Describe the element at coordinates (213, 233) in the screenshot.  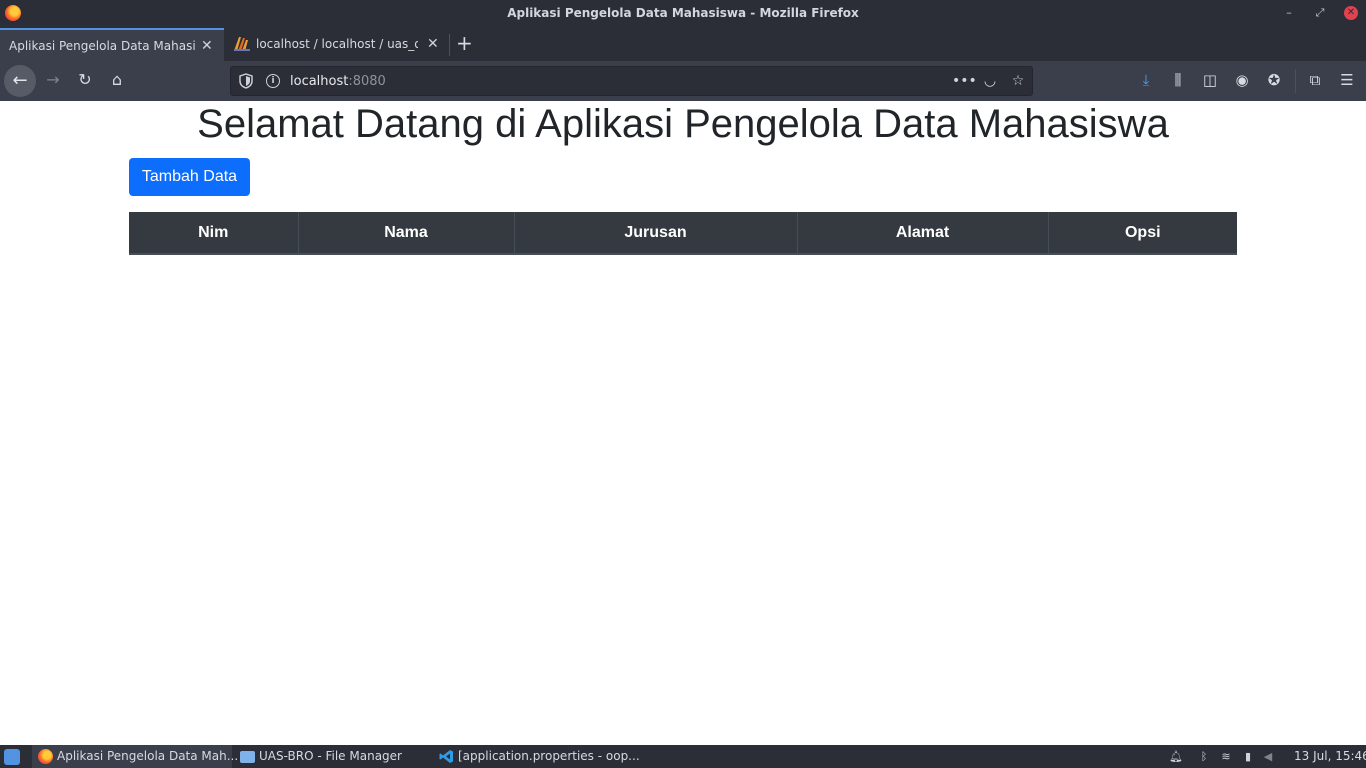
I see `column-header-nim: Nim` at that location.